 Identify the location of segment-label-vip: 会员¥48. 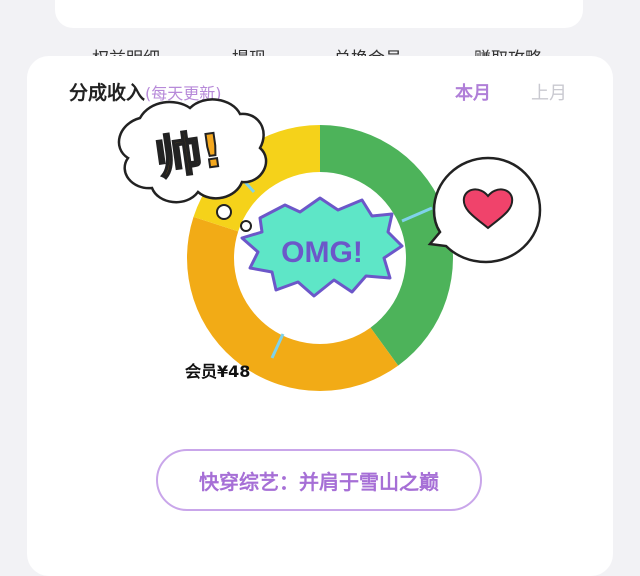
(218, 371).